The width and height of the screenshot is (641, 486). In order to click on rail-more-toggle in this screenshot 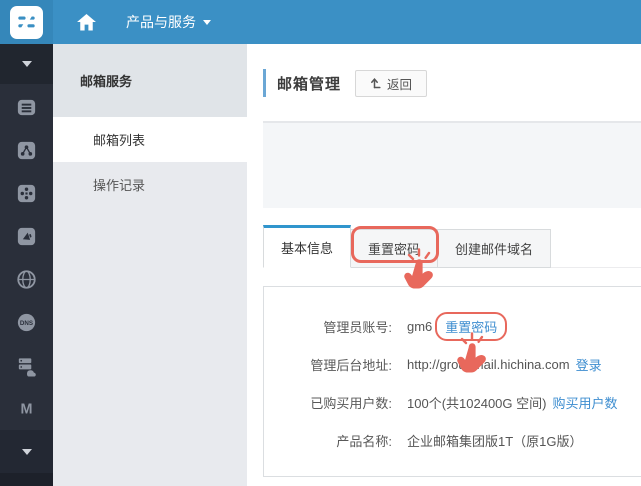, I will do `click(26, 451)`.